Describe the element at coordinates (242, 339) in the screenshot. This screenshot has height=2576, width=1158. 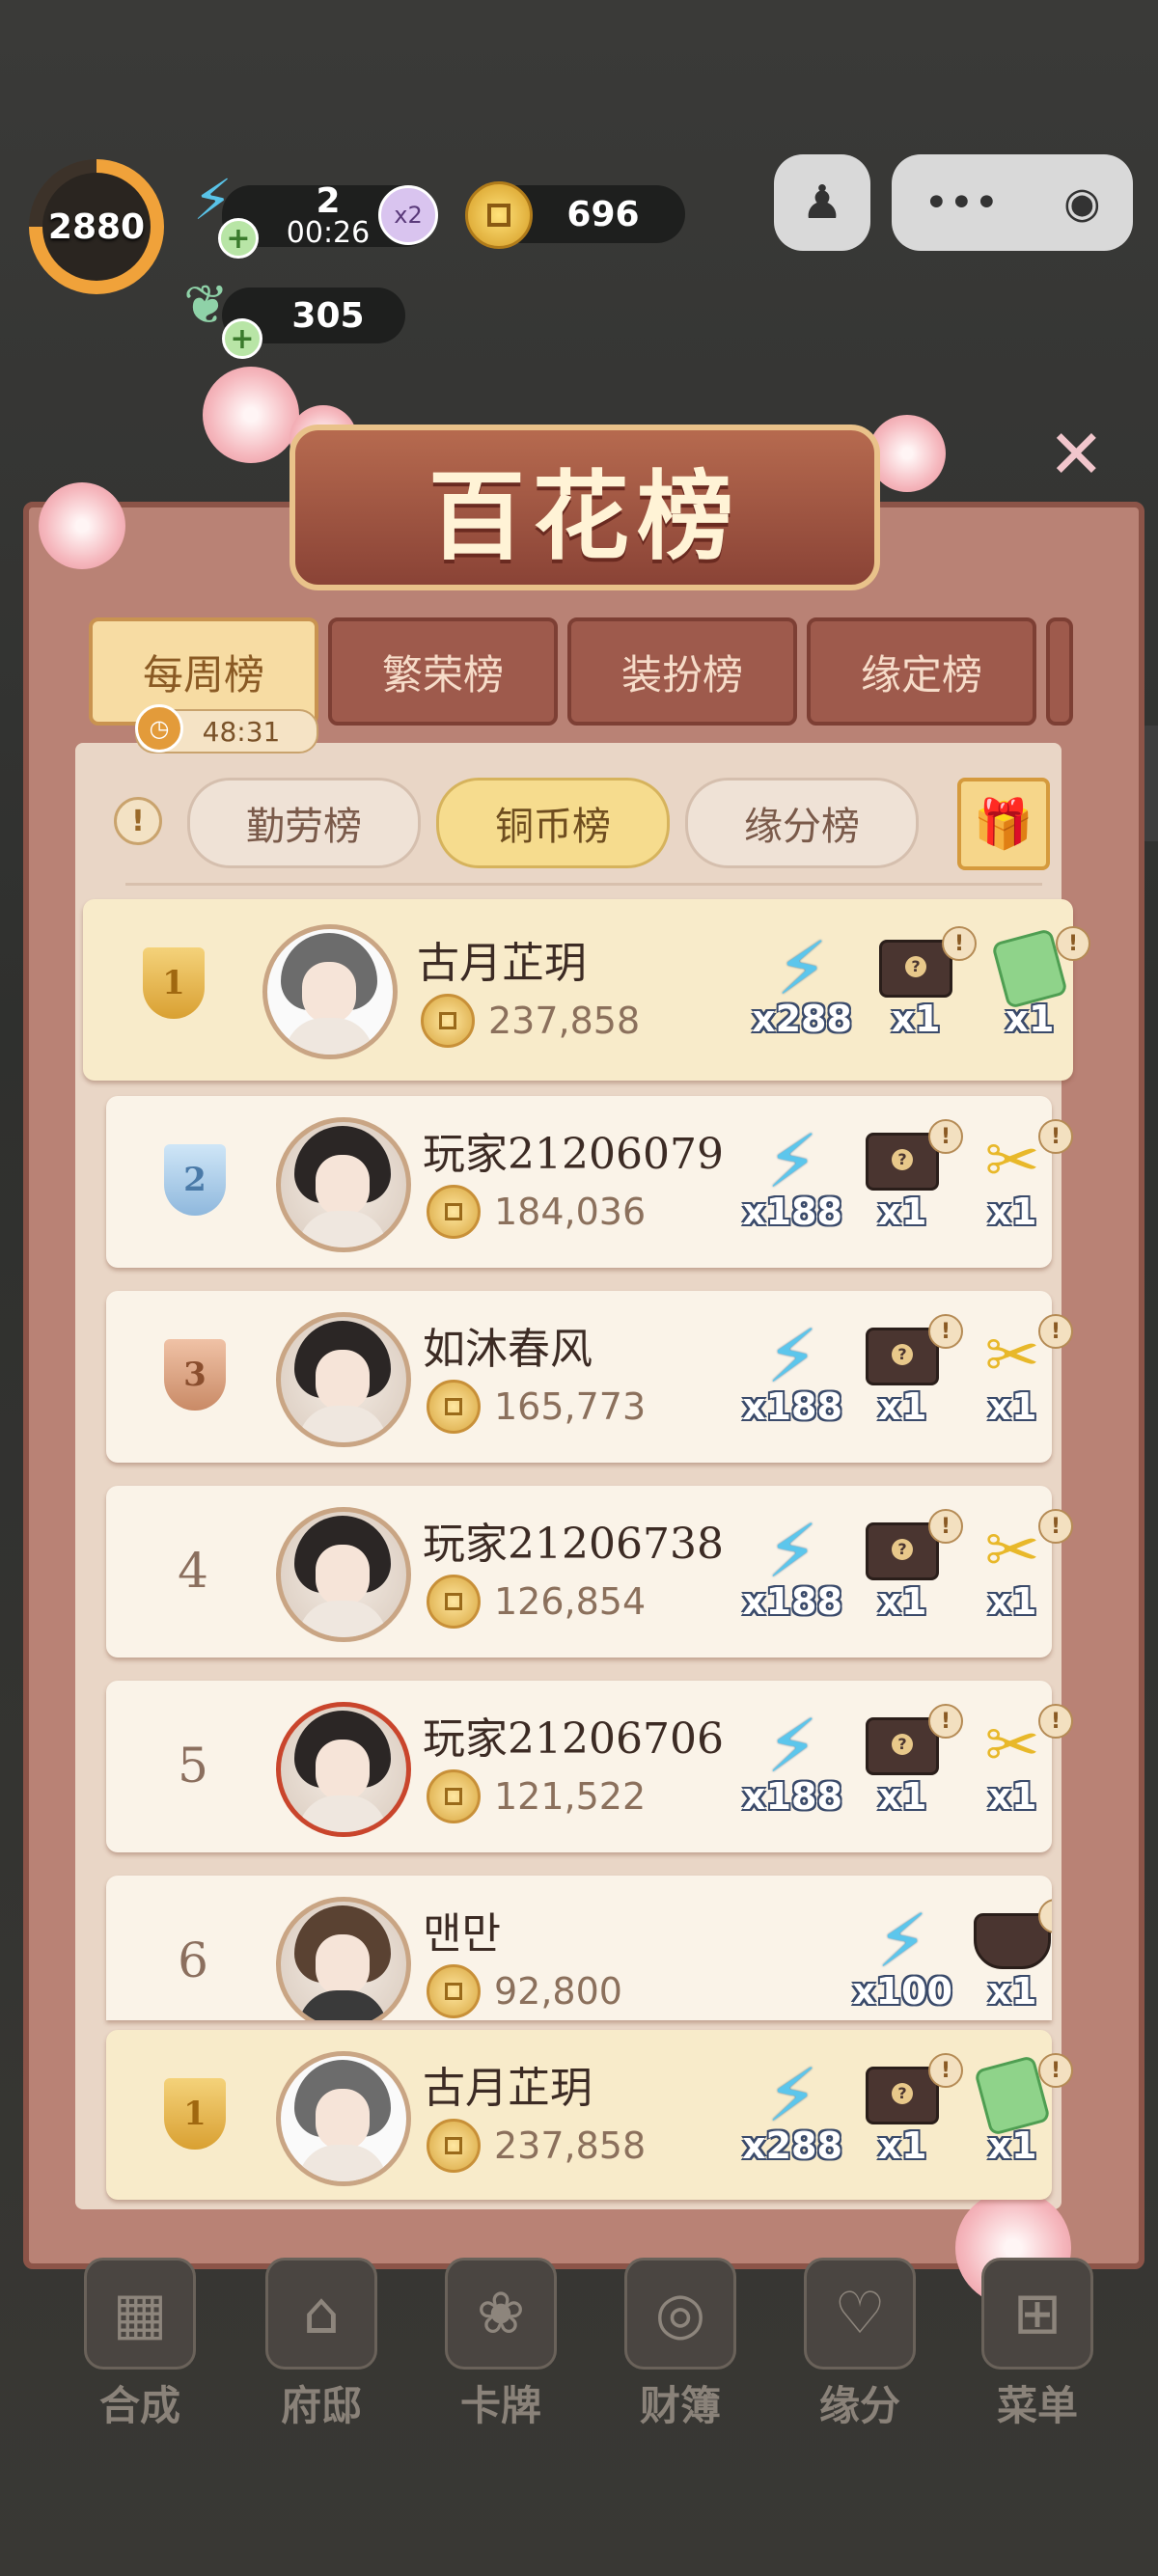
I see `jade-plus-button: +` at that location.